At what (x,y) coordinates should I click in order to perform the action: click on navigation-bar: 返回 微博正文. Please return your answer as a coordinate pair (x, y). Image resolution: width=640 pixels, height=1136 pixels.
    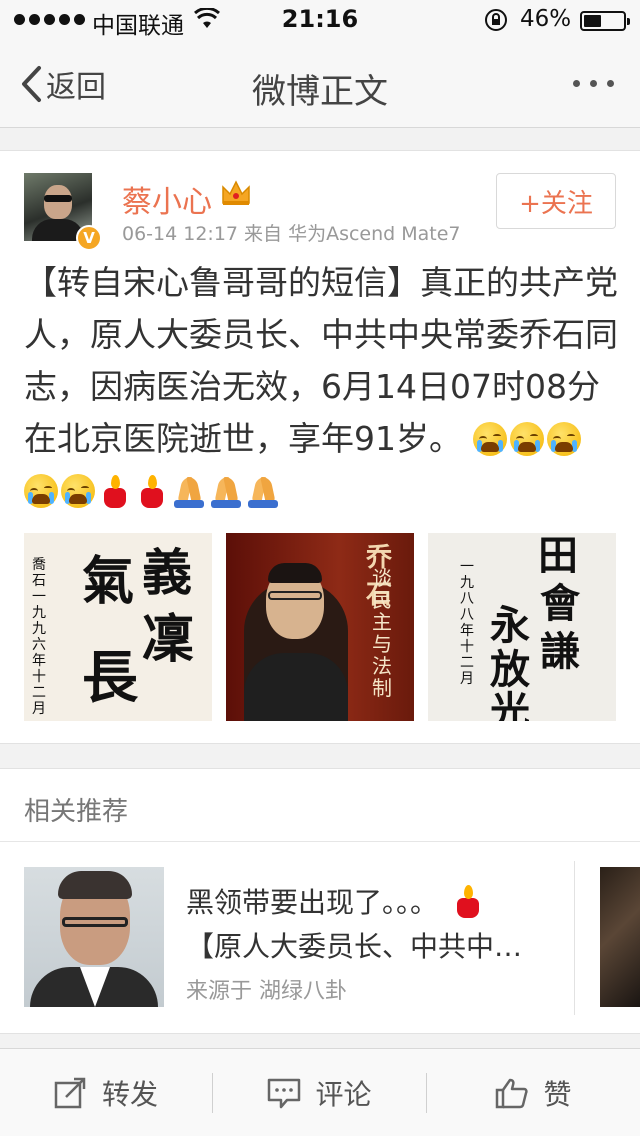
    Looking at the image, I should click on (320, 84).